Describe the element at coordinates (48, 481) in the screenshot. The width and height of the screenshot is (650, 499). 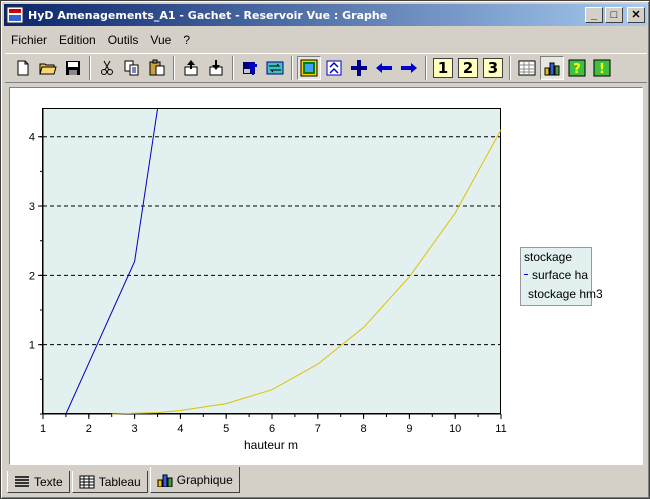
I see `tab-texte-label: Texte` at that location.